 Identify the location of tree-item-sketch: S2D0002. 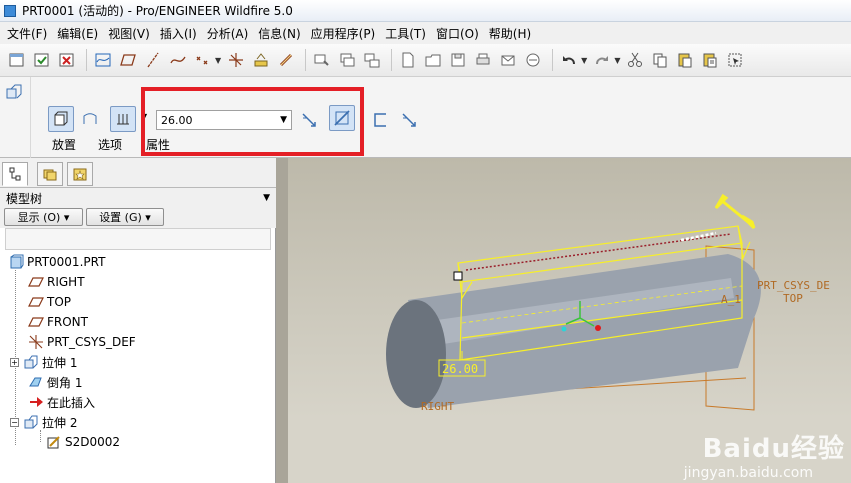
(83, 442).